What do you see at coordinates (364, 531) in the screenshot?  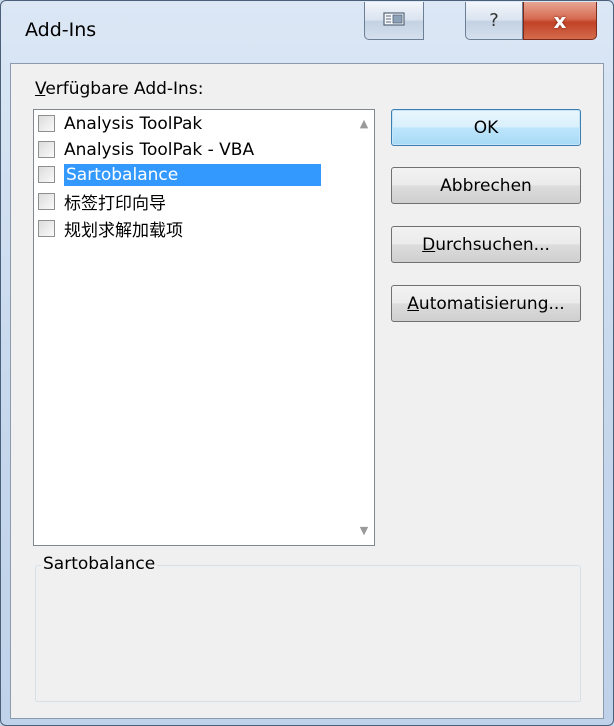 I see `scroll-down-icon: ▼` at bounding box center [364, 531].